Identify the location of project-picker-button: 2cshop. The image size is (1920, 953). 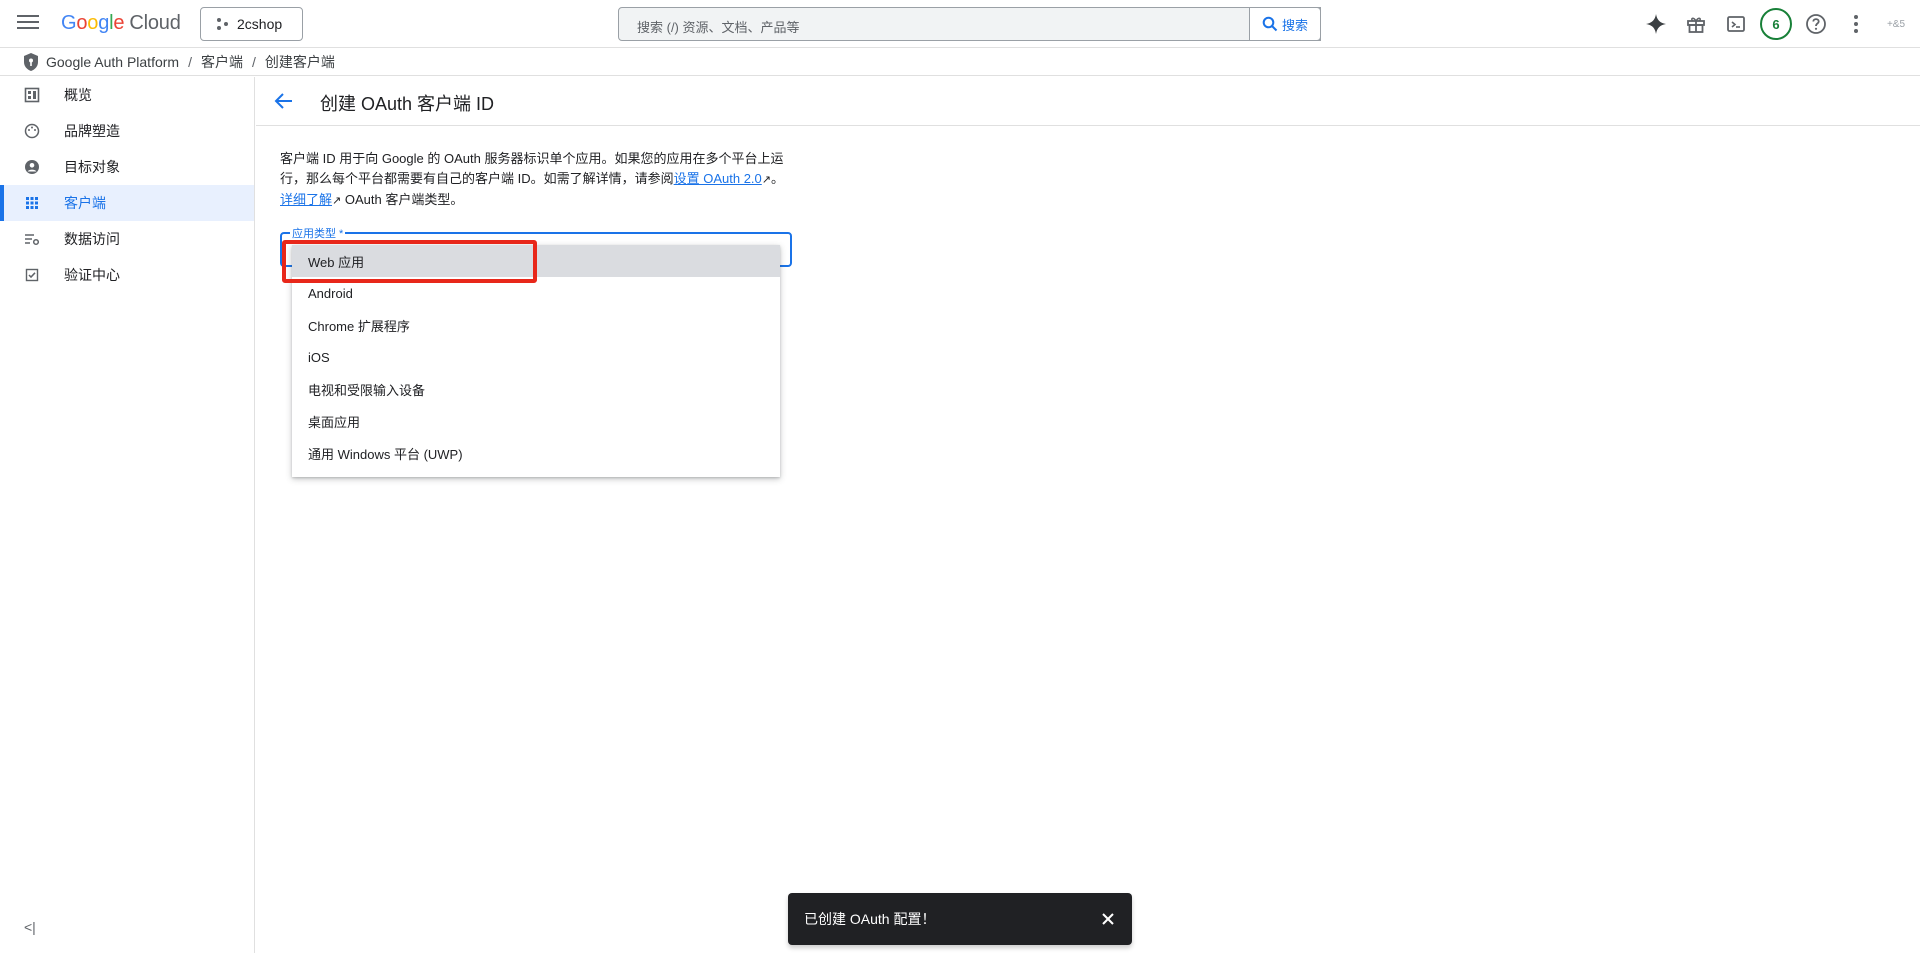
(251, 24).